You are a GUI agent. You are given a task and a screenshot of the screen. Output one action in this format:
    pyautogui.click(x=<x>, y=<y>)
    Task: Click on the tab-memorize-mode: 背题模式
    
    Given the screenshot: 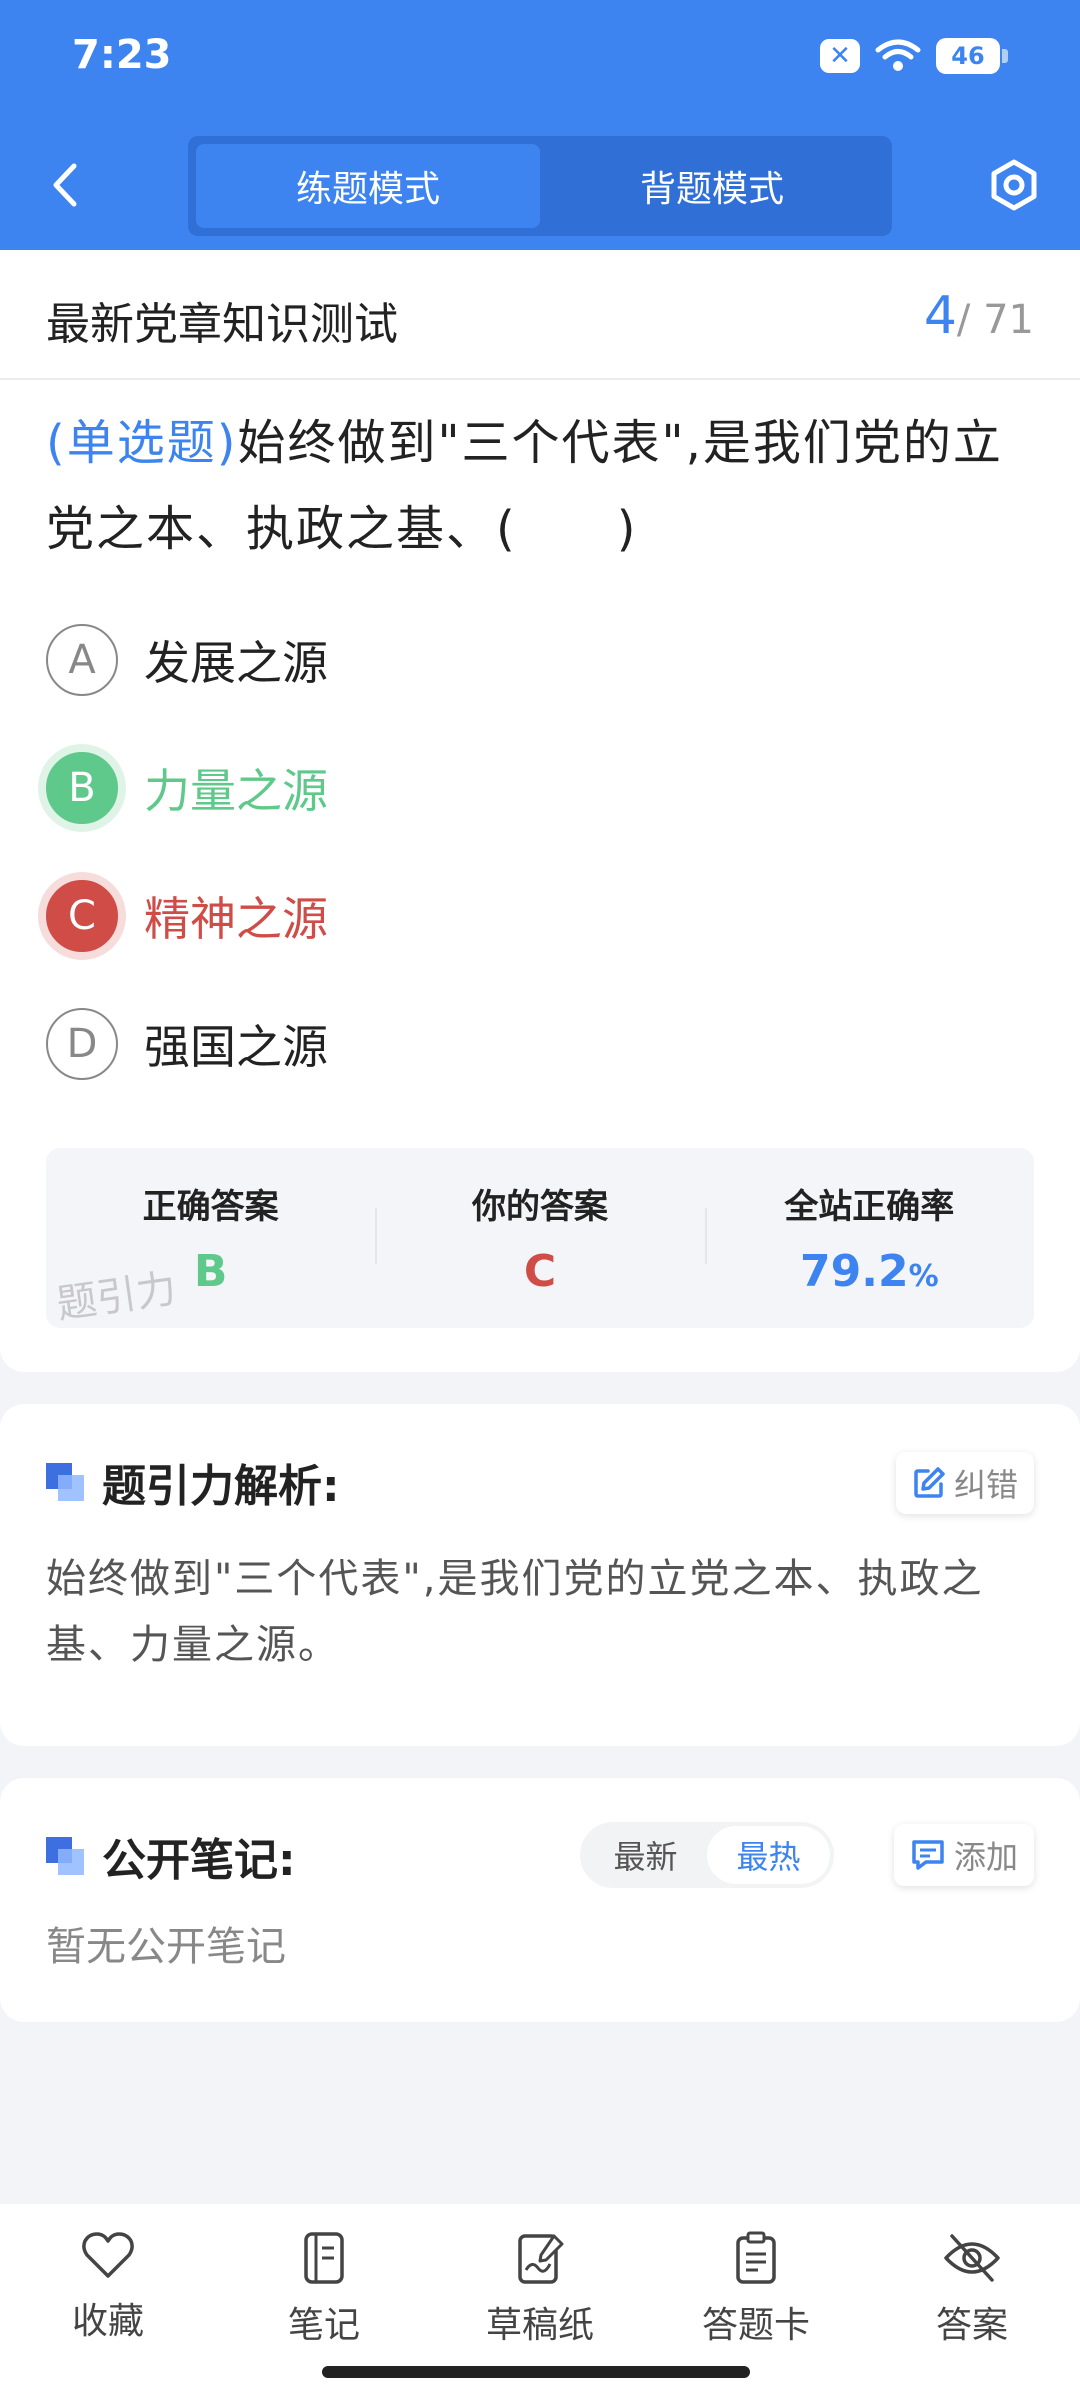 What is the action you would take?
    pyautogui.click(x=712, y=186)
    